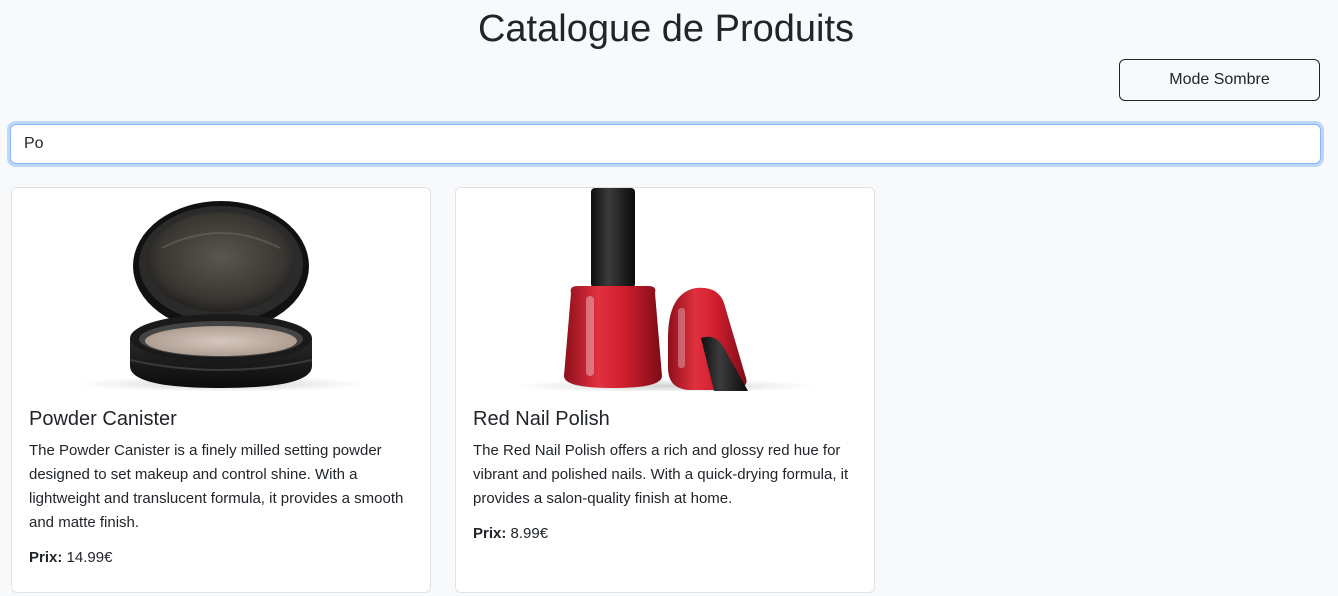 This screenshot has width=1338, height=596. I want to click on price-value: 14.99€, so click(89, 557).